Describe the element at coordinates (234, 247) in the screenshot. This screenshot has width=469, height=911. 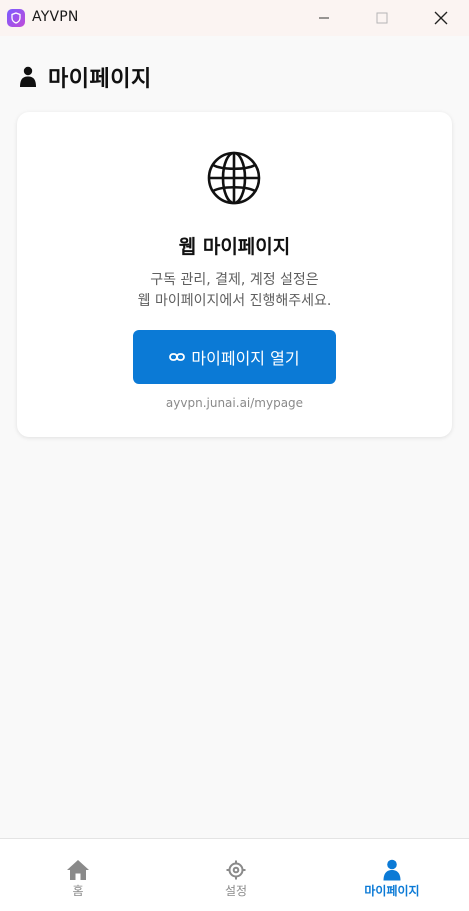
I see `card-title: 웹 마이페이지` at that location.